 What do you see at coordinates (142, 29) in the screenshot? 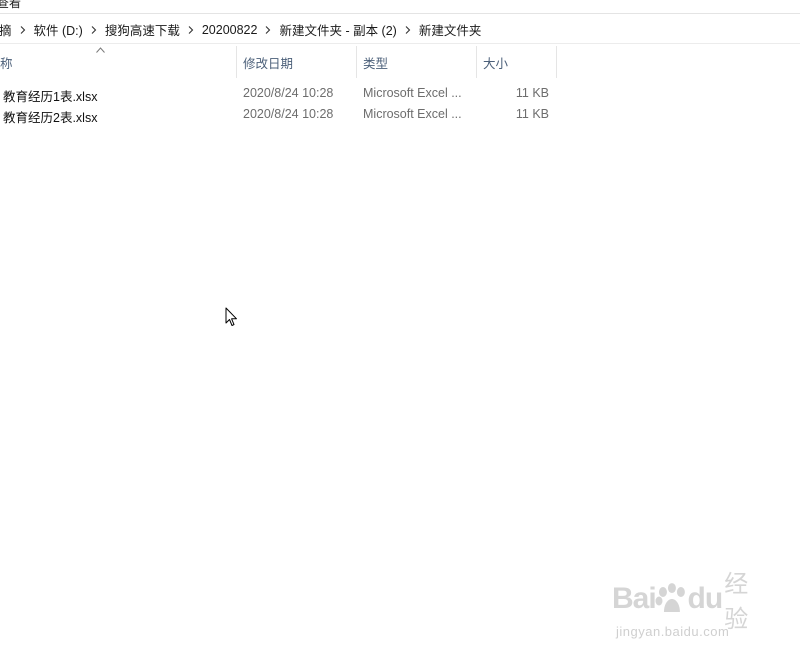
I see `crumb-sogou-downloads: 搜狗高速下载` at bounding box center [142, 29].